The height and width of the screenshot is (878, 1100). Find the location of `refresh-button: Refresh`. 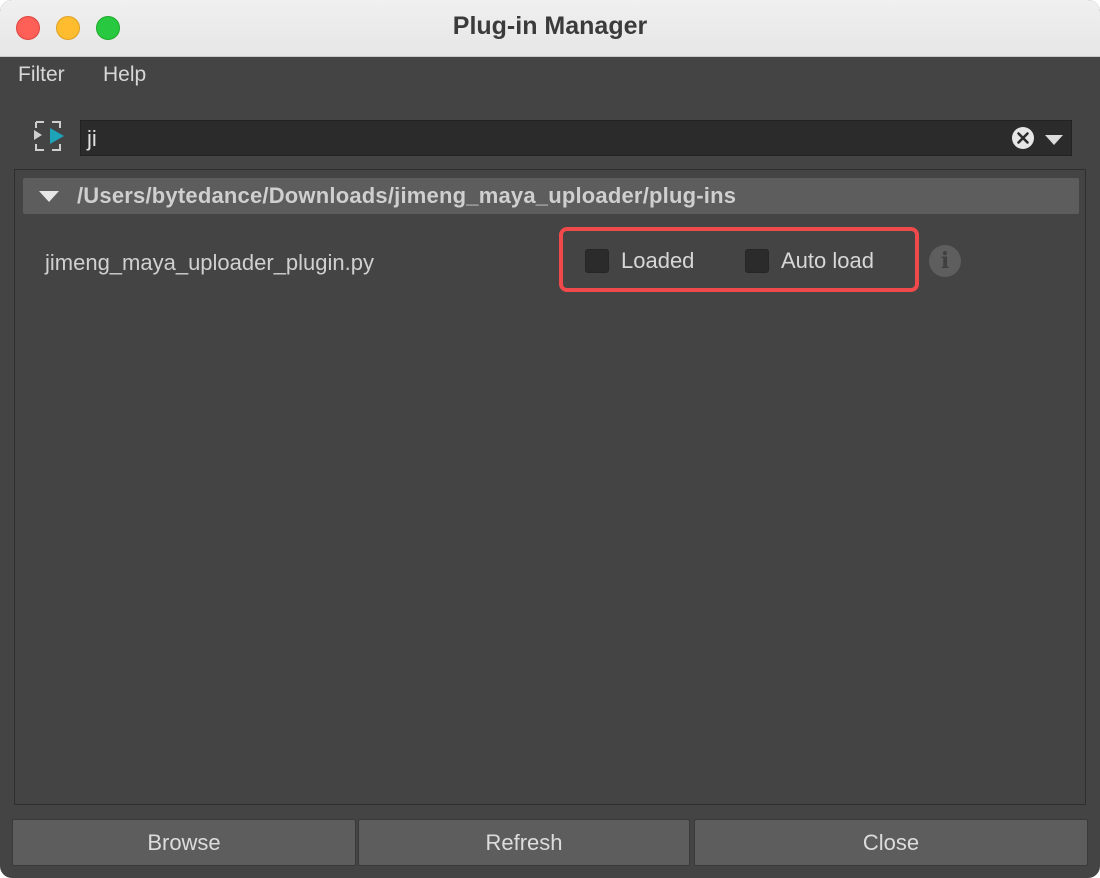

refresh-button: Refresh is located at coordinates (524, 842).